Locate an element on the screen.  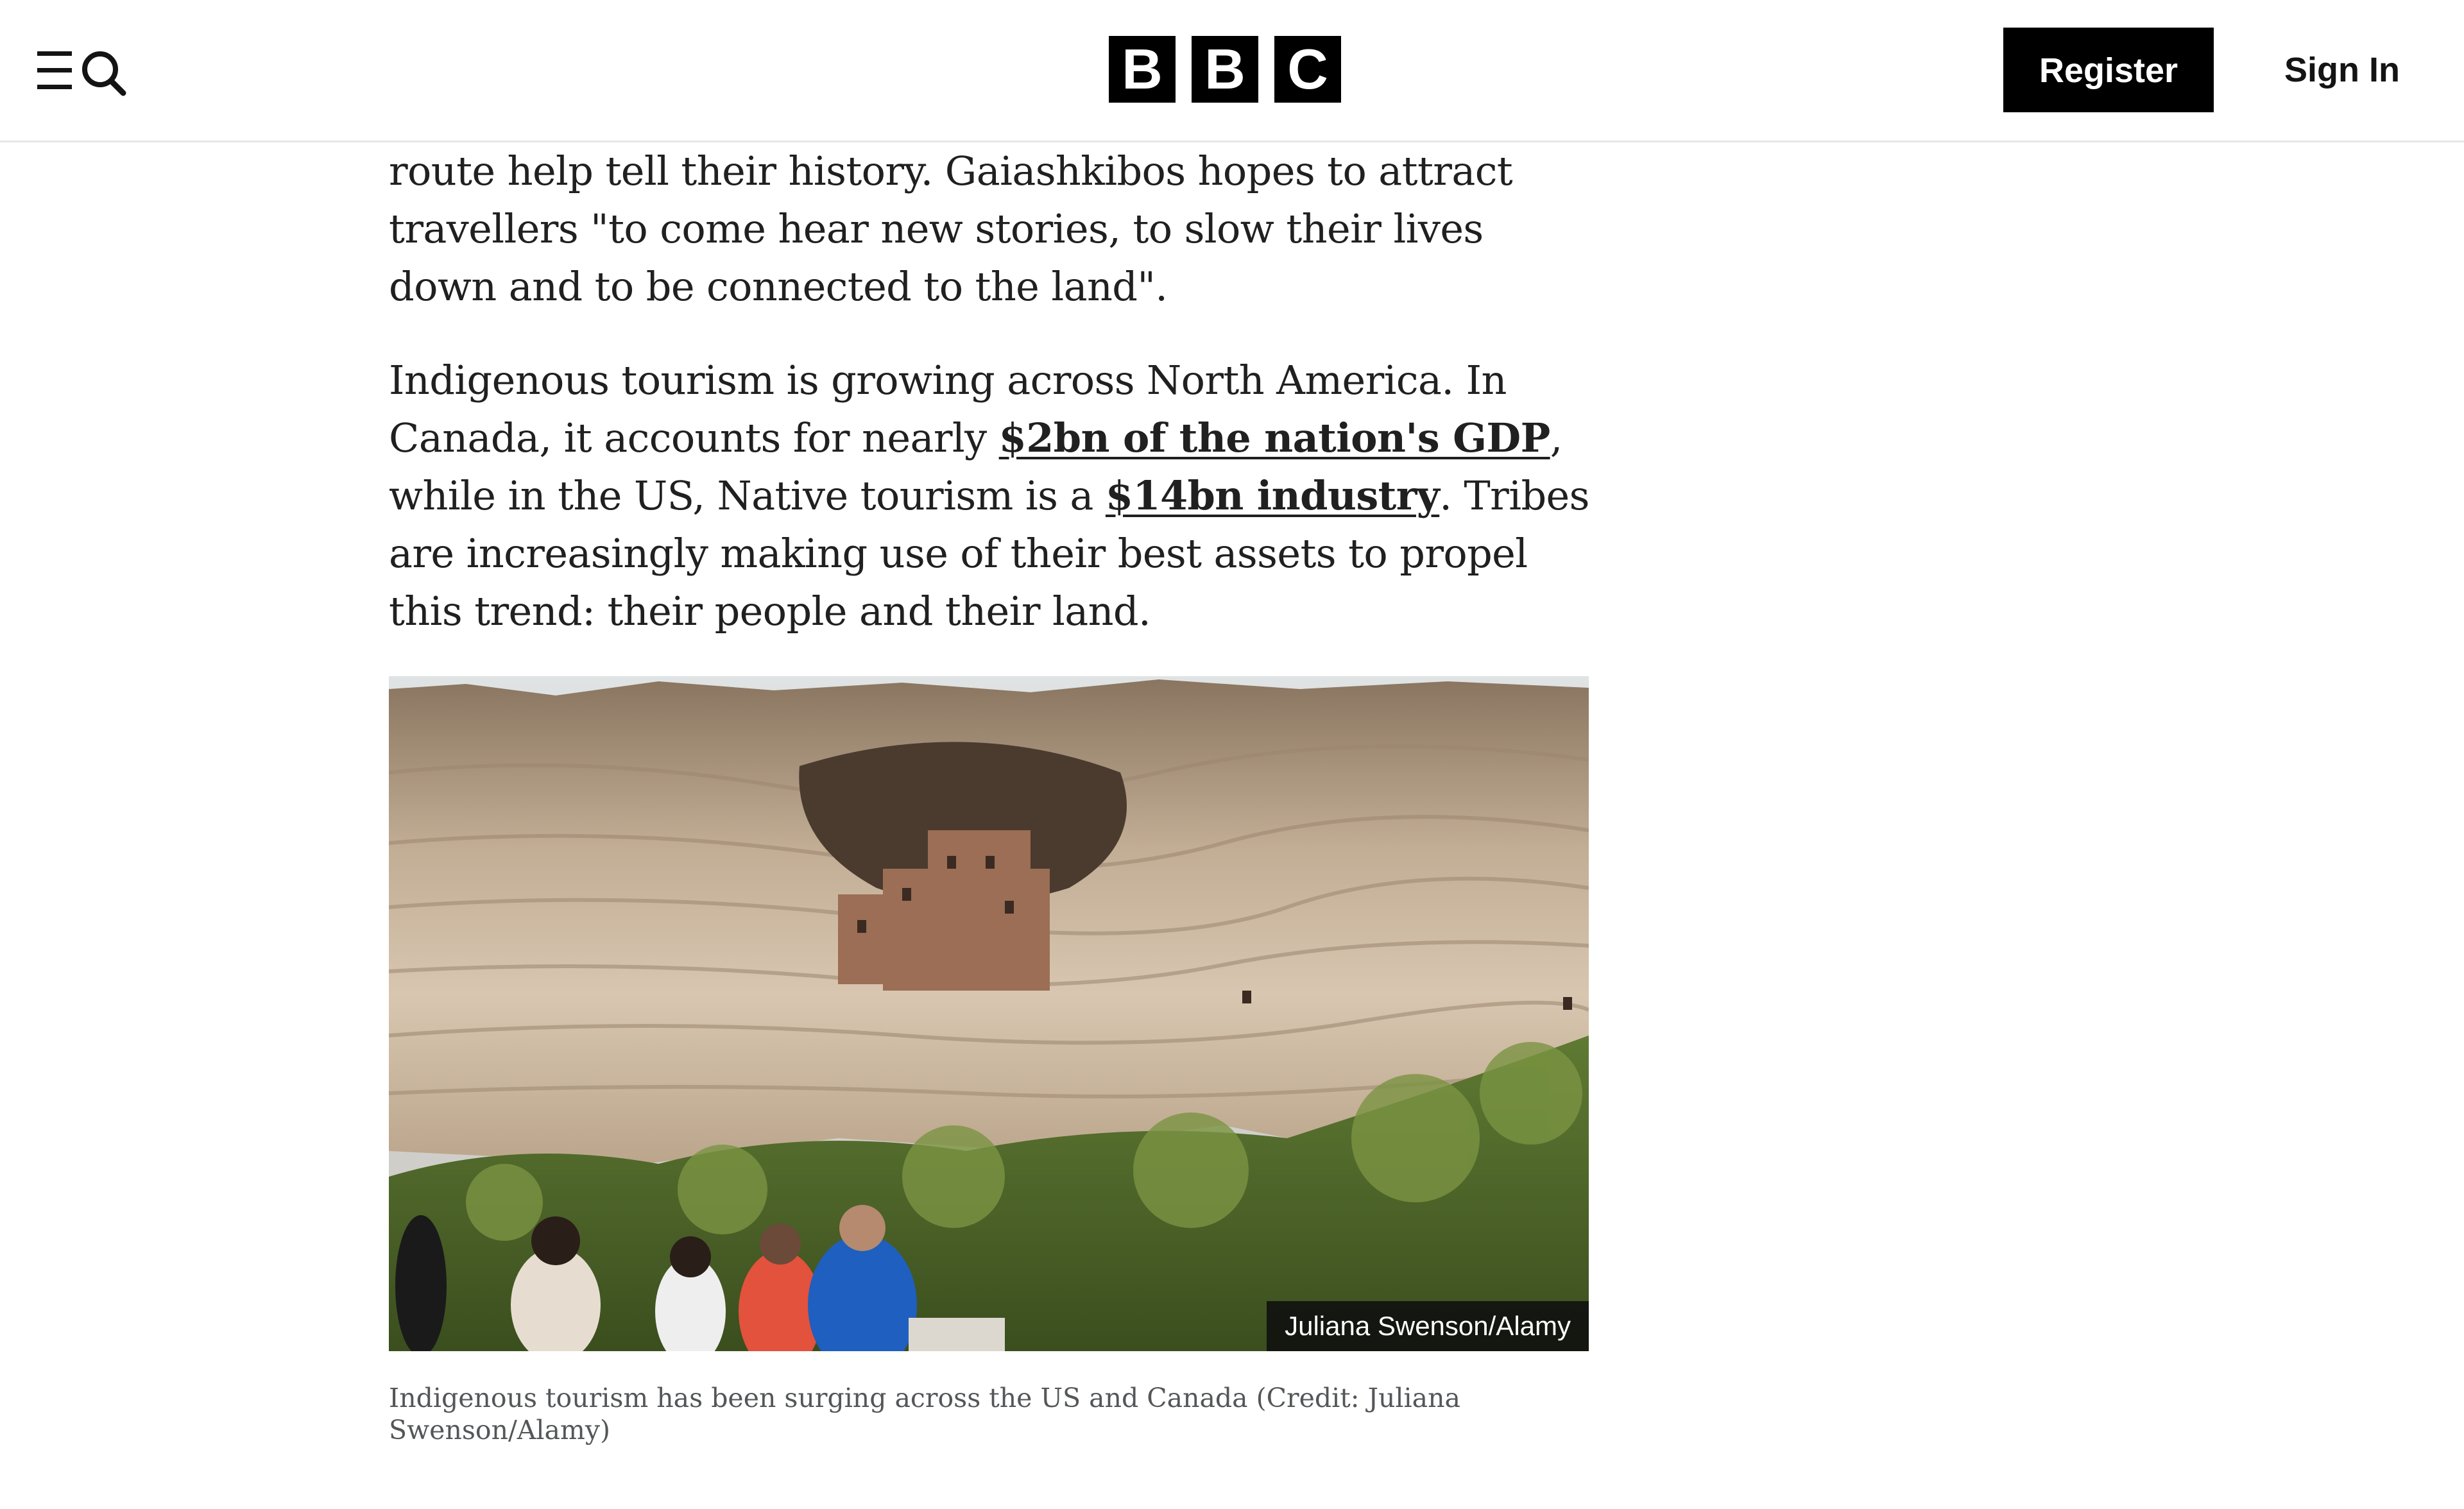
site-header: B B C Register Sign In is located at coordinates (1232, 71).